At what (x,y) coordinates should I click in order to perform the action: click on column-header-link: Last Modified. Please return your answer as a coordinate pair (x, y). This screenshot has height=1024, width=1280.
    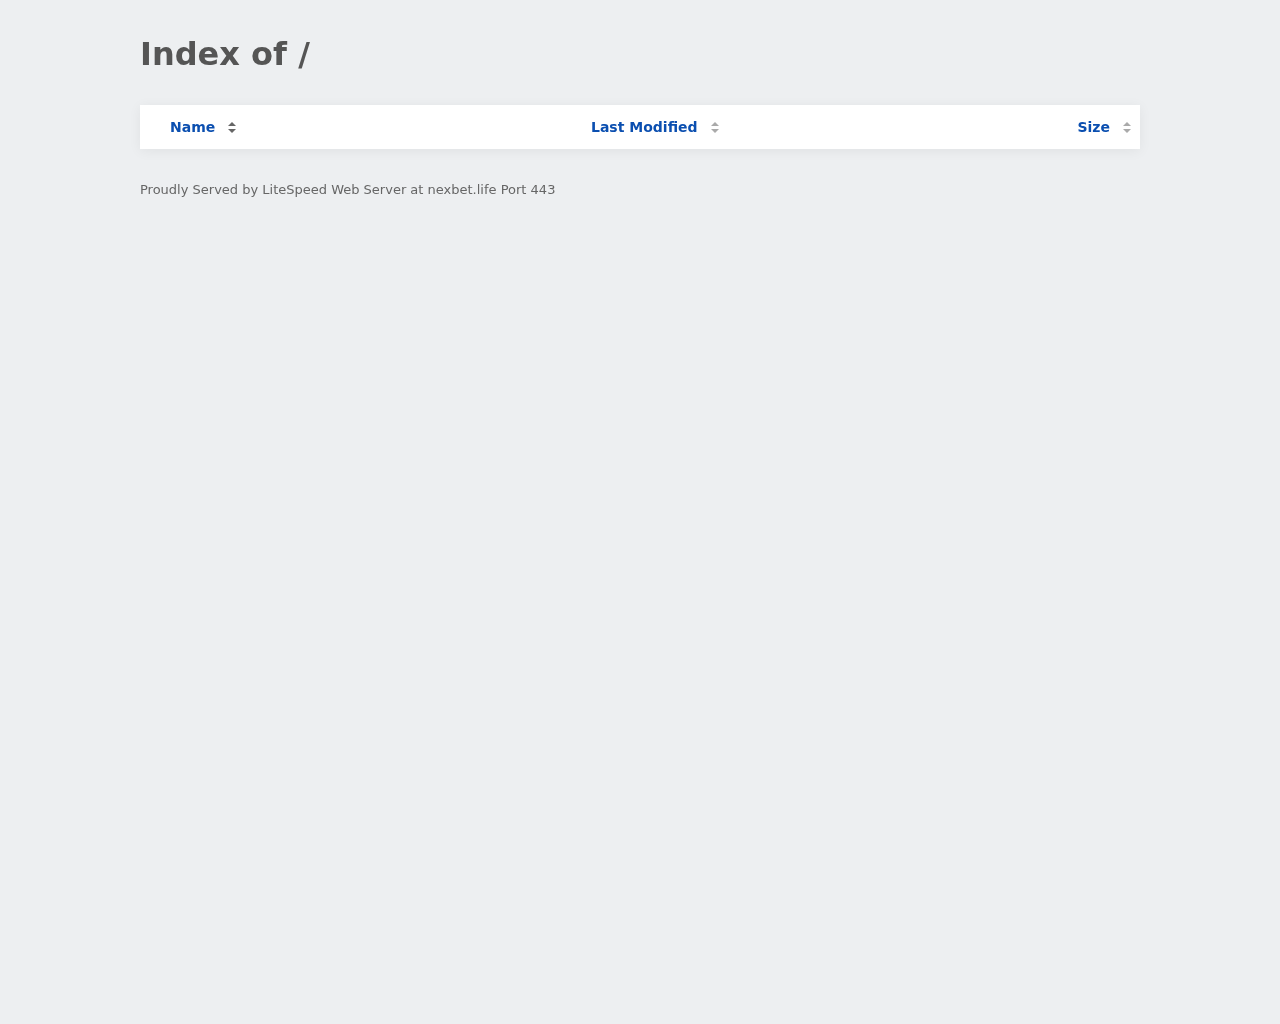
    Looking at the image, I should click on (655, 127).